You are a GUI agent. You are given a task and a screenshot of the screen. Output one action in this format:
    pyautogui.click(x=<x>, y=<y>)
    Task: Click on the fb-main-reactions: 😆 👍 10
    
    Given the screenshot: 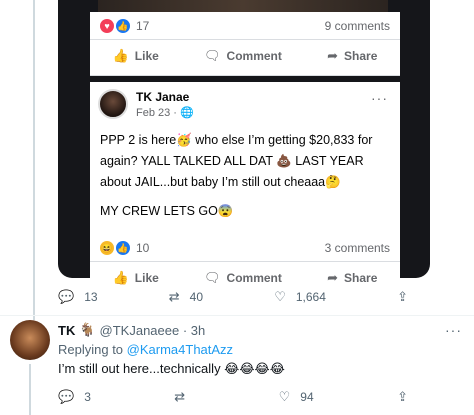 What is the action you would take?
    pyautogui.click(x=125, y=247)
    